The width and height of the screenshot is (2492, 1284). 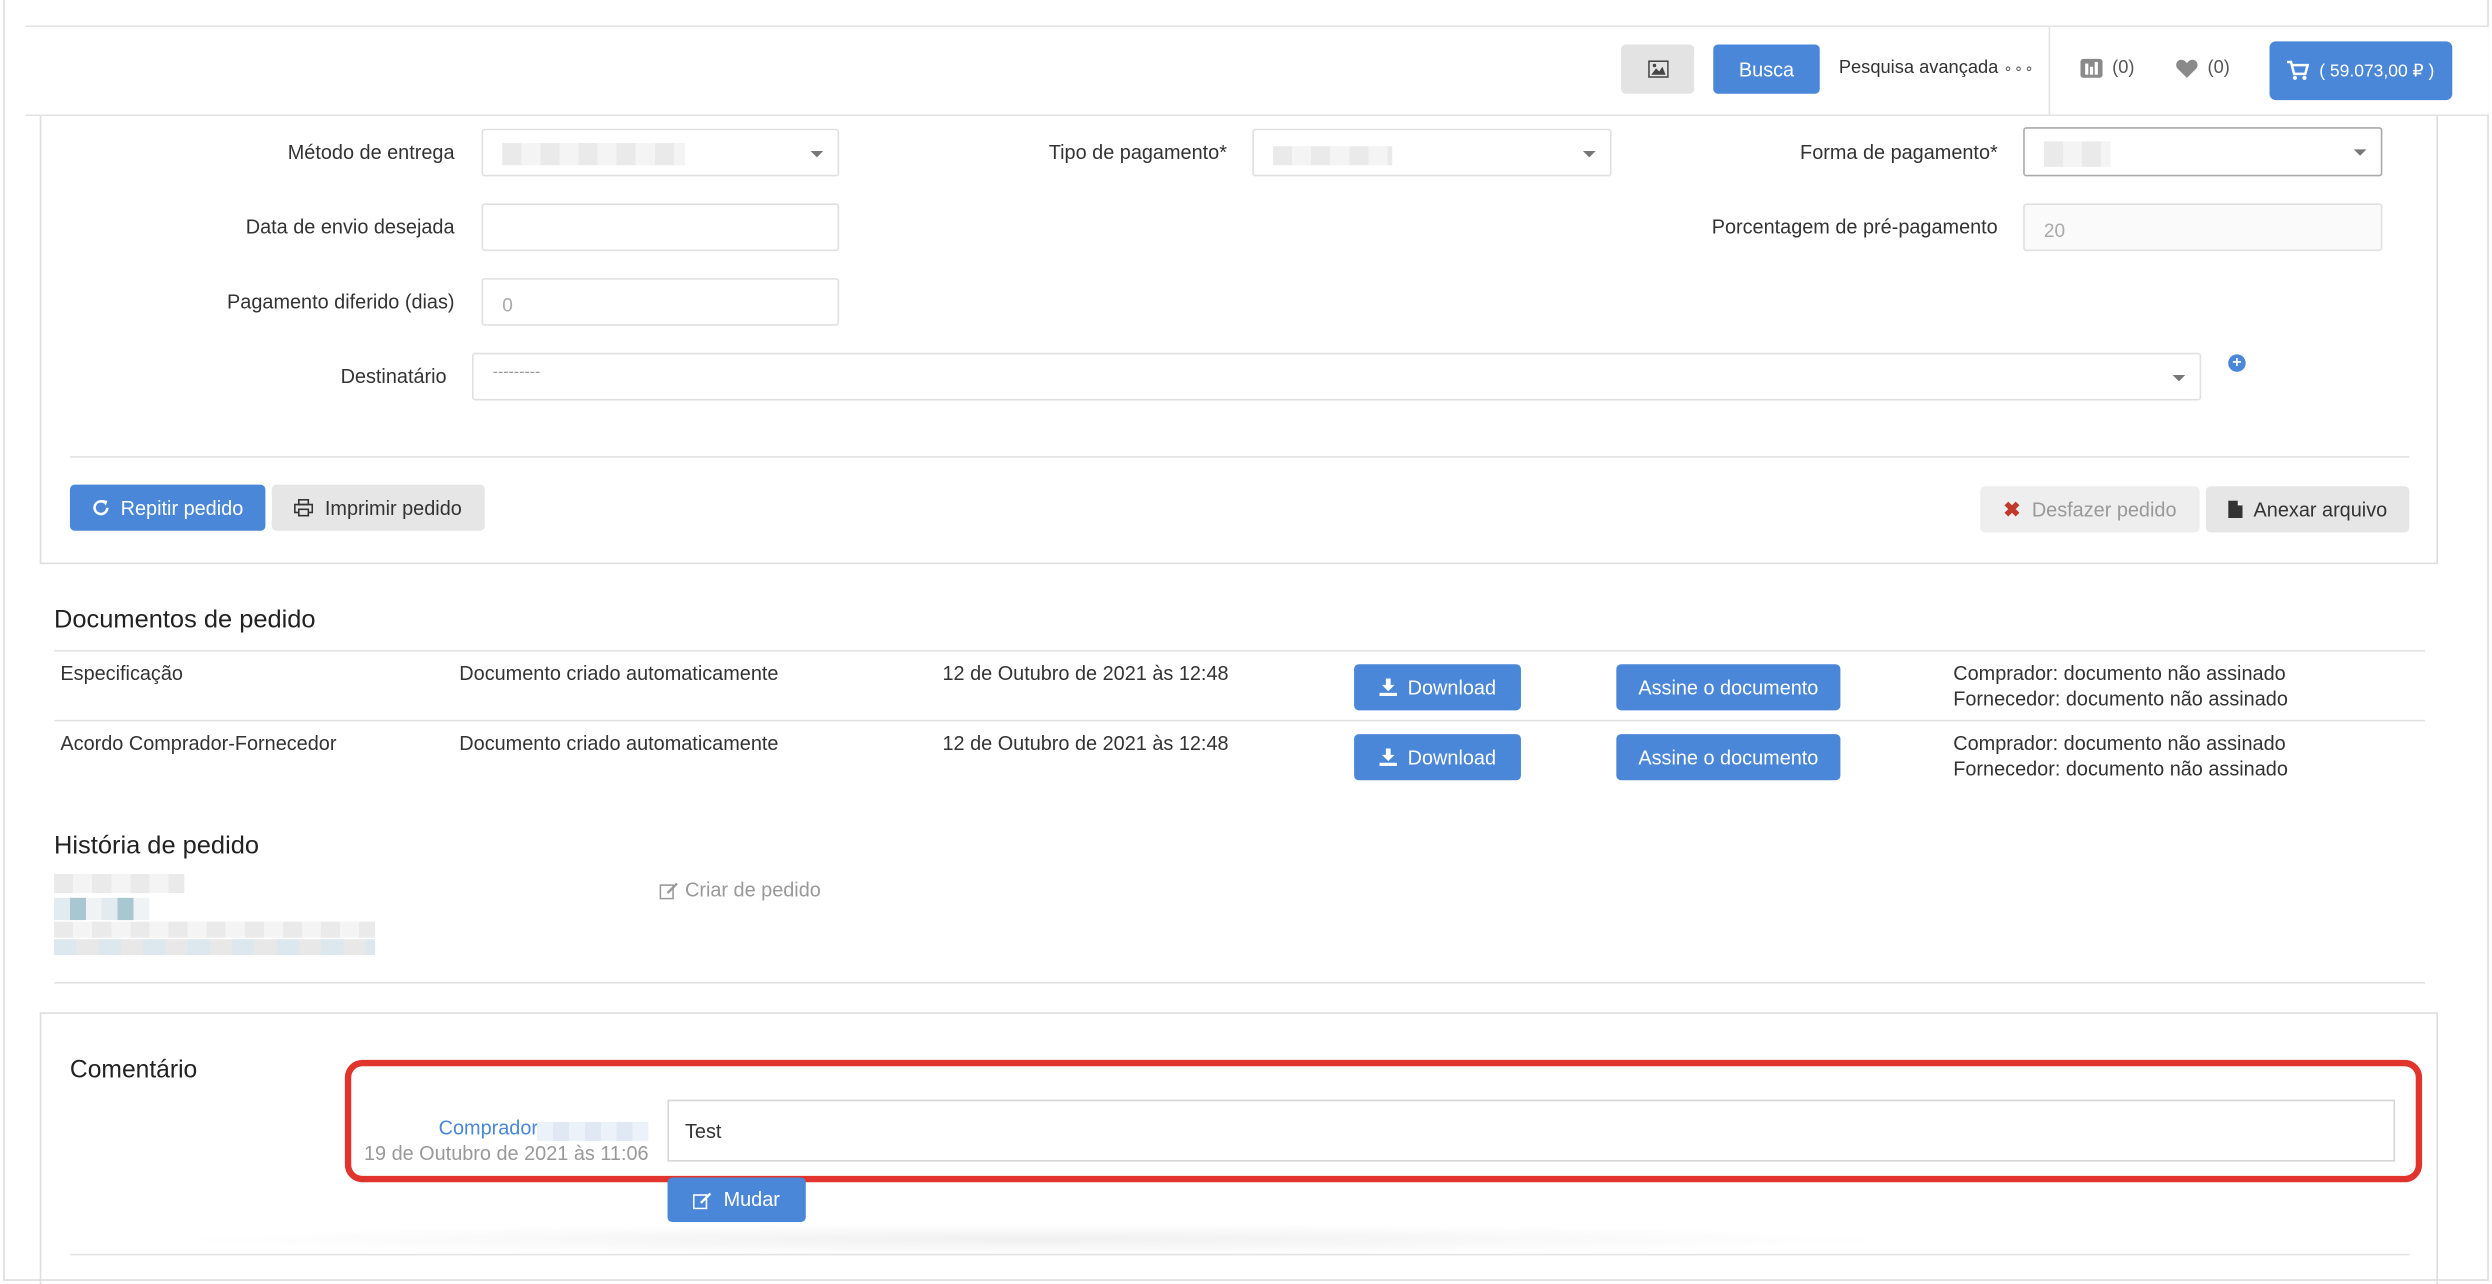 I want to click on payment-type-label: Tipo de pagamento*, so click(x=1137, y=152).